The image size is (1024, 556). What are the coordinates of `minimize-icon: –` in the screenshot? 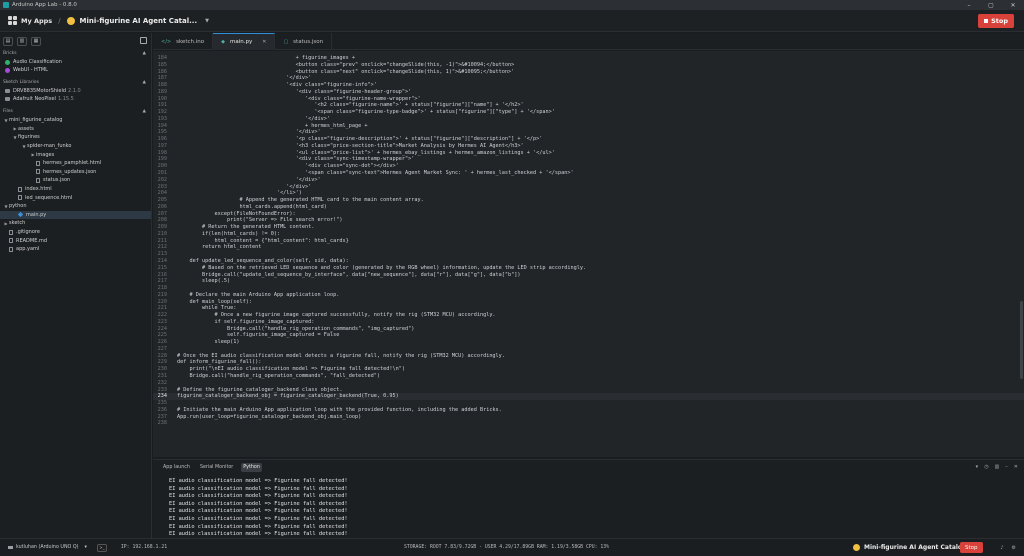 It's located at (969, 5).